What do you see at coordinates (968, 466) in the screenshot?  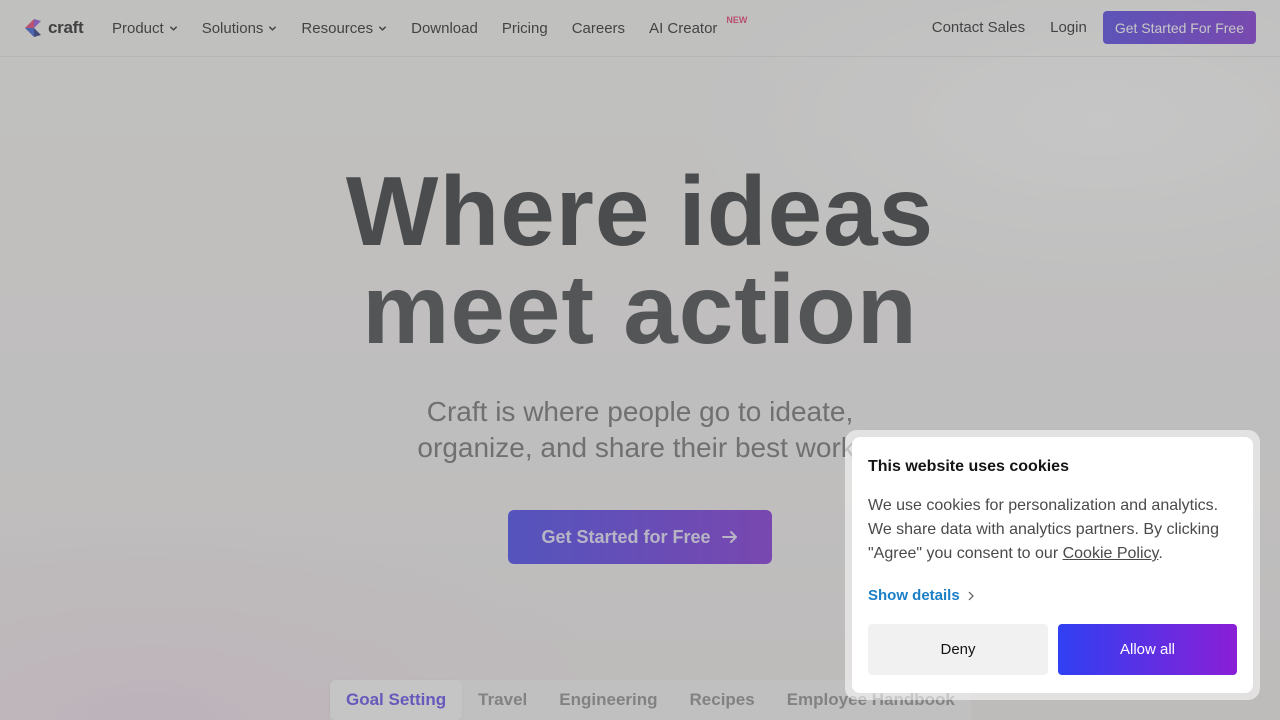 I see `cookie-title: This website uses cookies` at bounding box center [968, 466].